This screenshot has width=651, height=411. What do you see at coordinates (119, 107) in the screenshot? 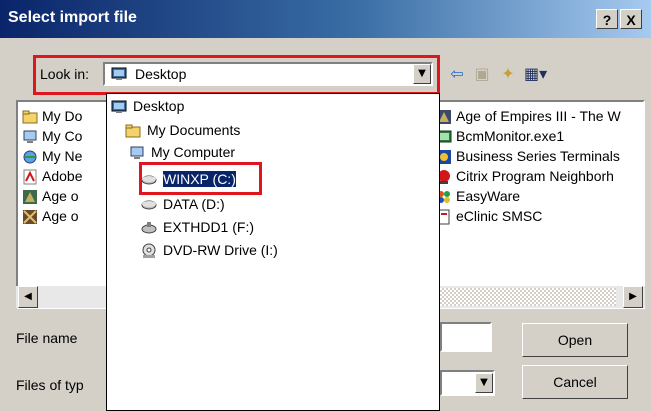
I see `desktop-icon` at bounding box center [119, 107].